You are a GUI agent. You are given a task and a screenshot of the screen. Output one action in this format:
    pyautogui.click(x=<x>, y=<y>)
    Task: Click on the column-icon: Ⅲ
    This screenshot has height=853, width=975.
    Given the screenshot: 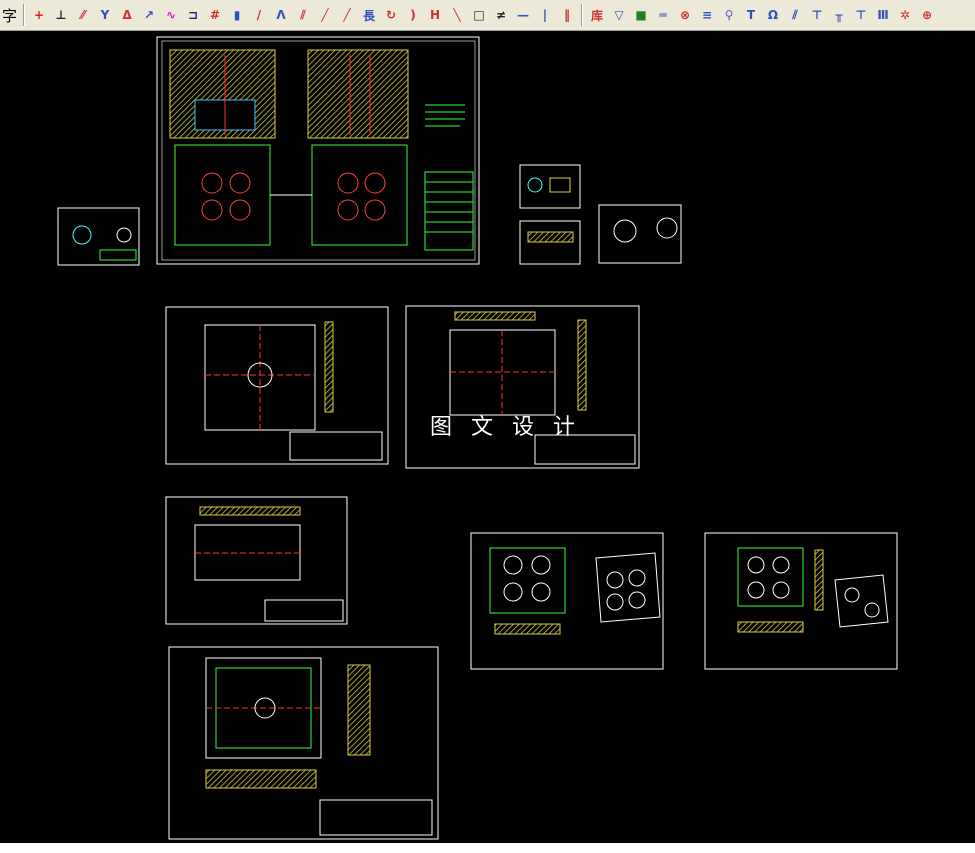 What is the action you would take?
    pyautogui.click(x=883, y=15)
    